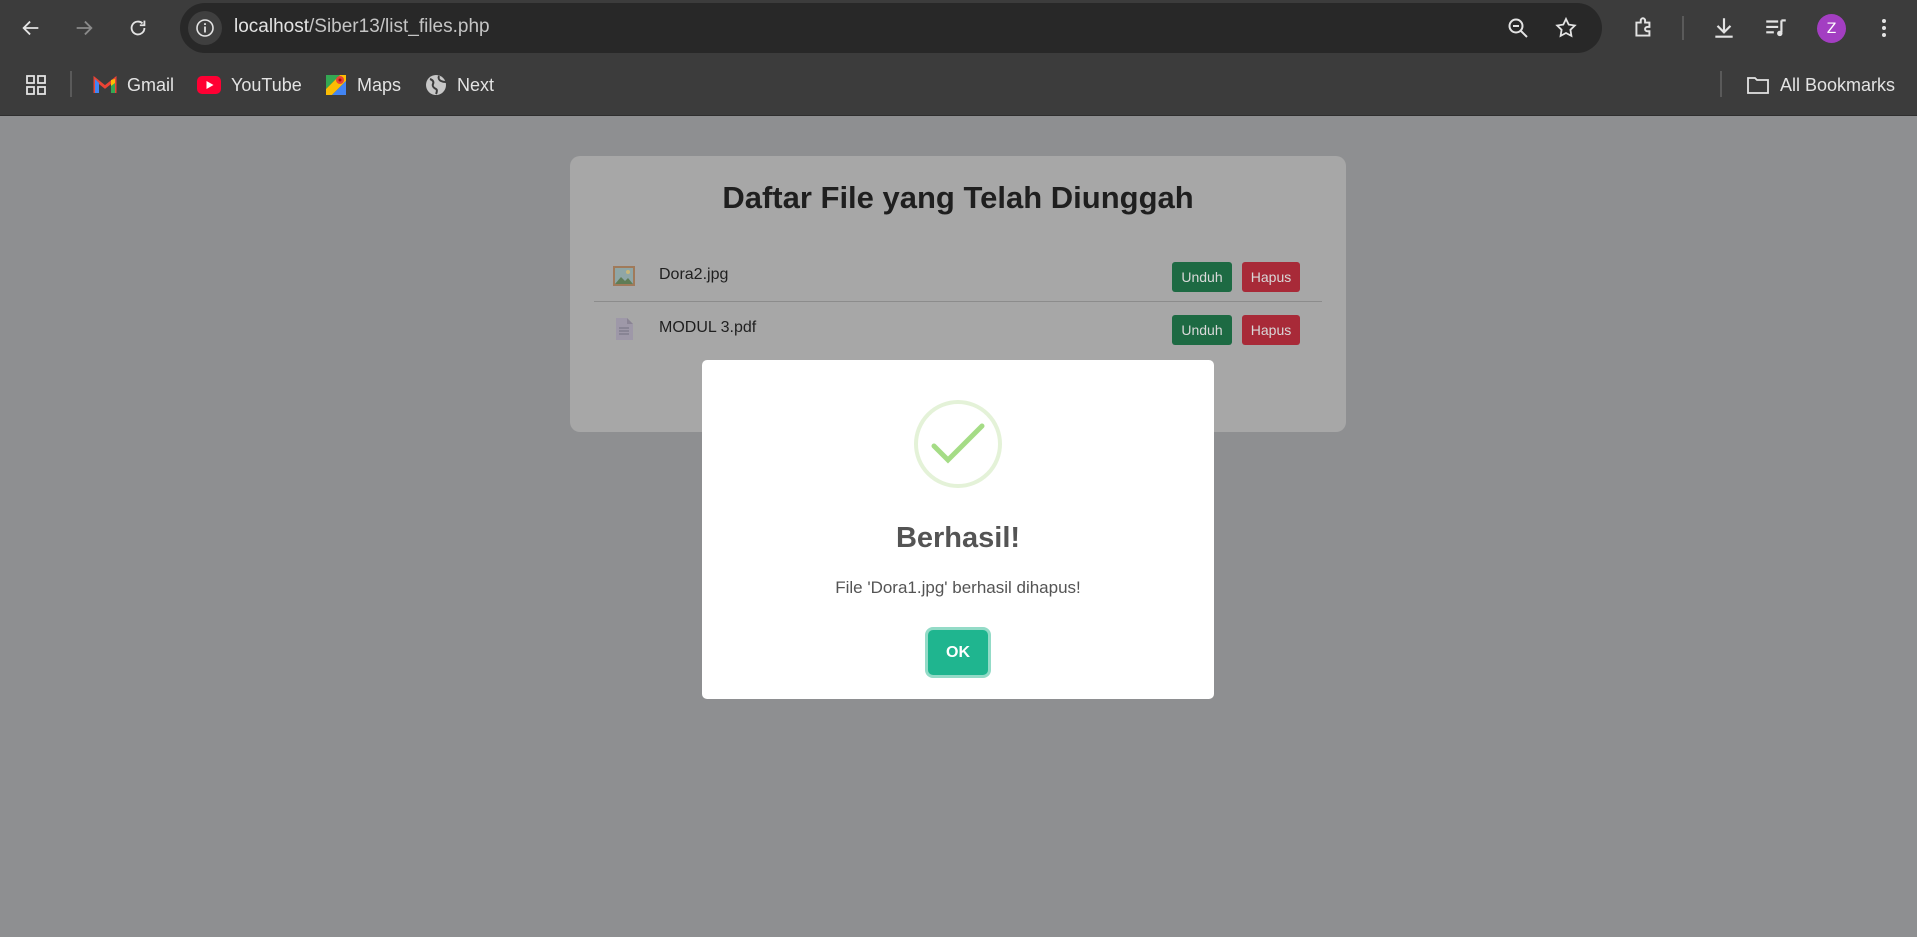 The image size is (1917, 937). I want to click on bookmark-youtube: YouTube, so click(249, 85).